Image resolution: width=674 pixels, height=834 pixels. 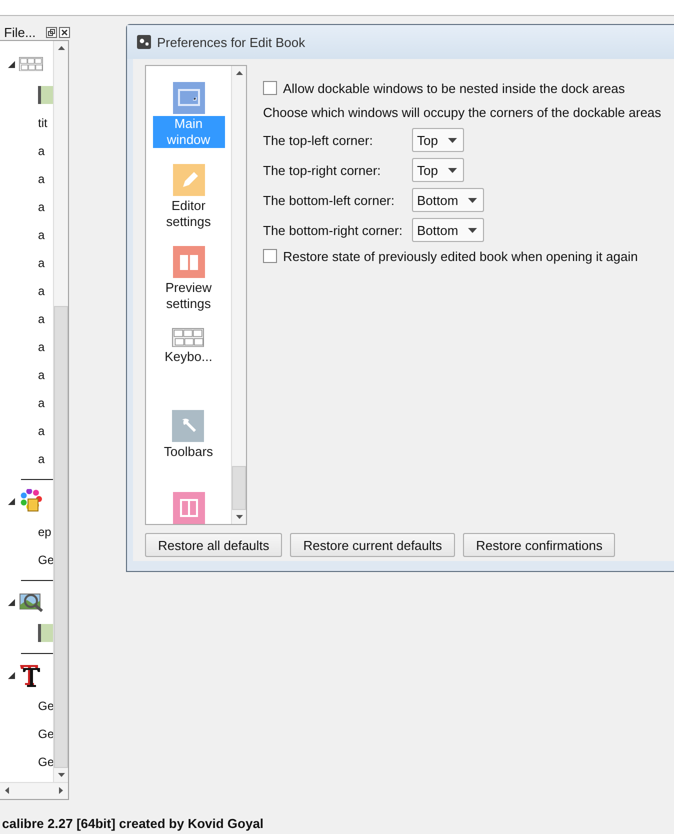 What do you see at coordinates (373, 545) in the screenshot?
I see `restore-button: Restore current defaults` at bounding box center [373, 545].